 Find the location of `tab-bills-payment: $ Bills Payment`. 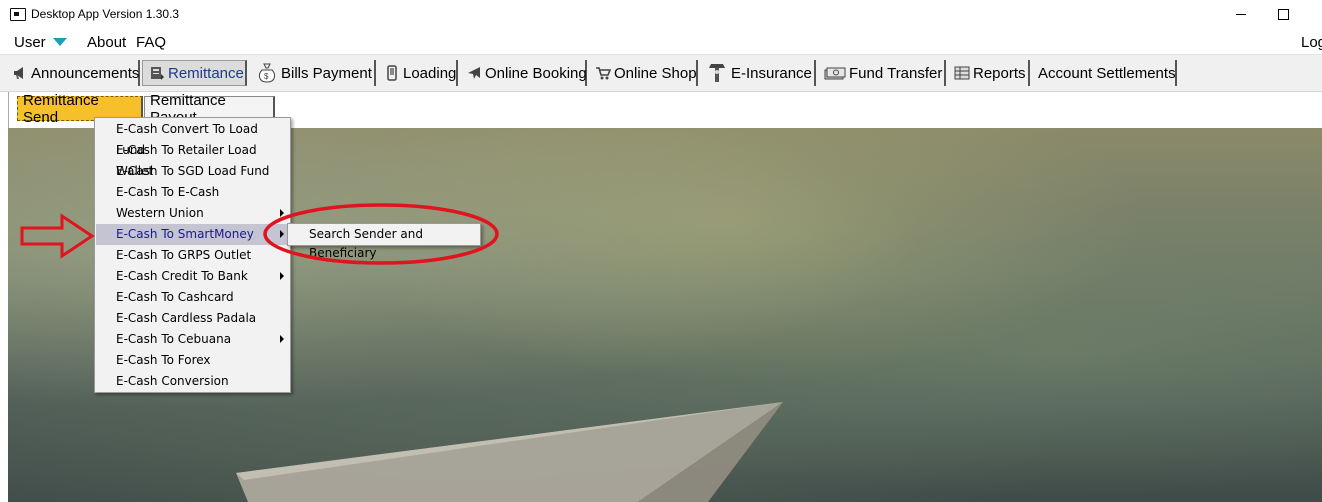

tab-bills-payment: $ Bills Payment is located at coordinates (313, 73).